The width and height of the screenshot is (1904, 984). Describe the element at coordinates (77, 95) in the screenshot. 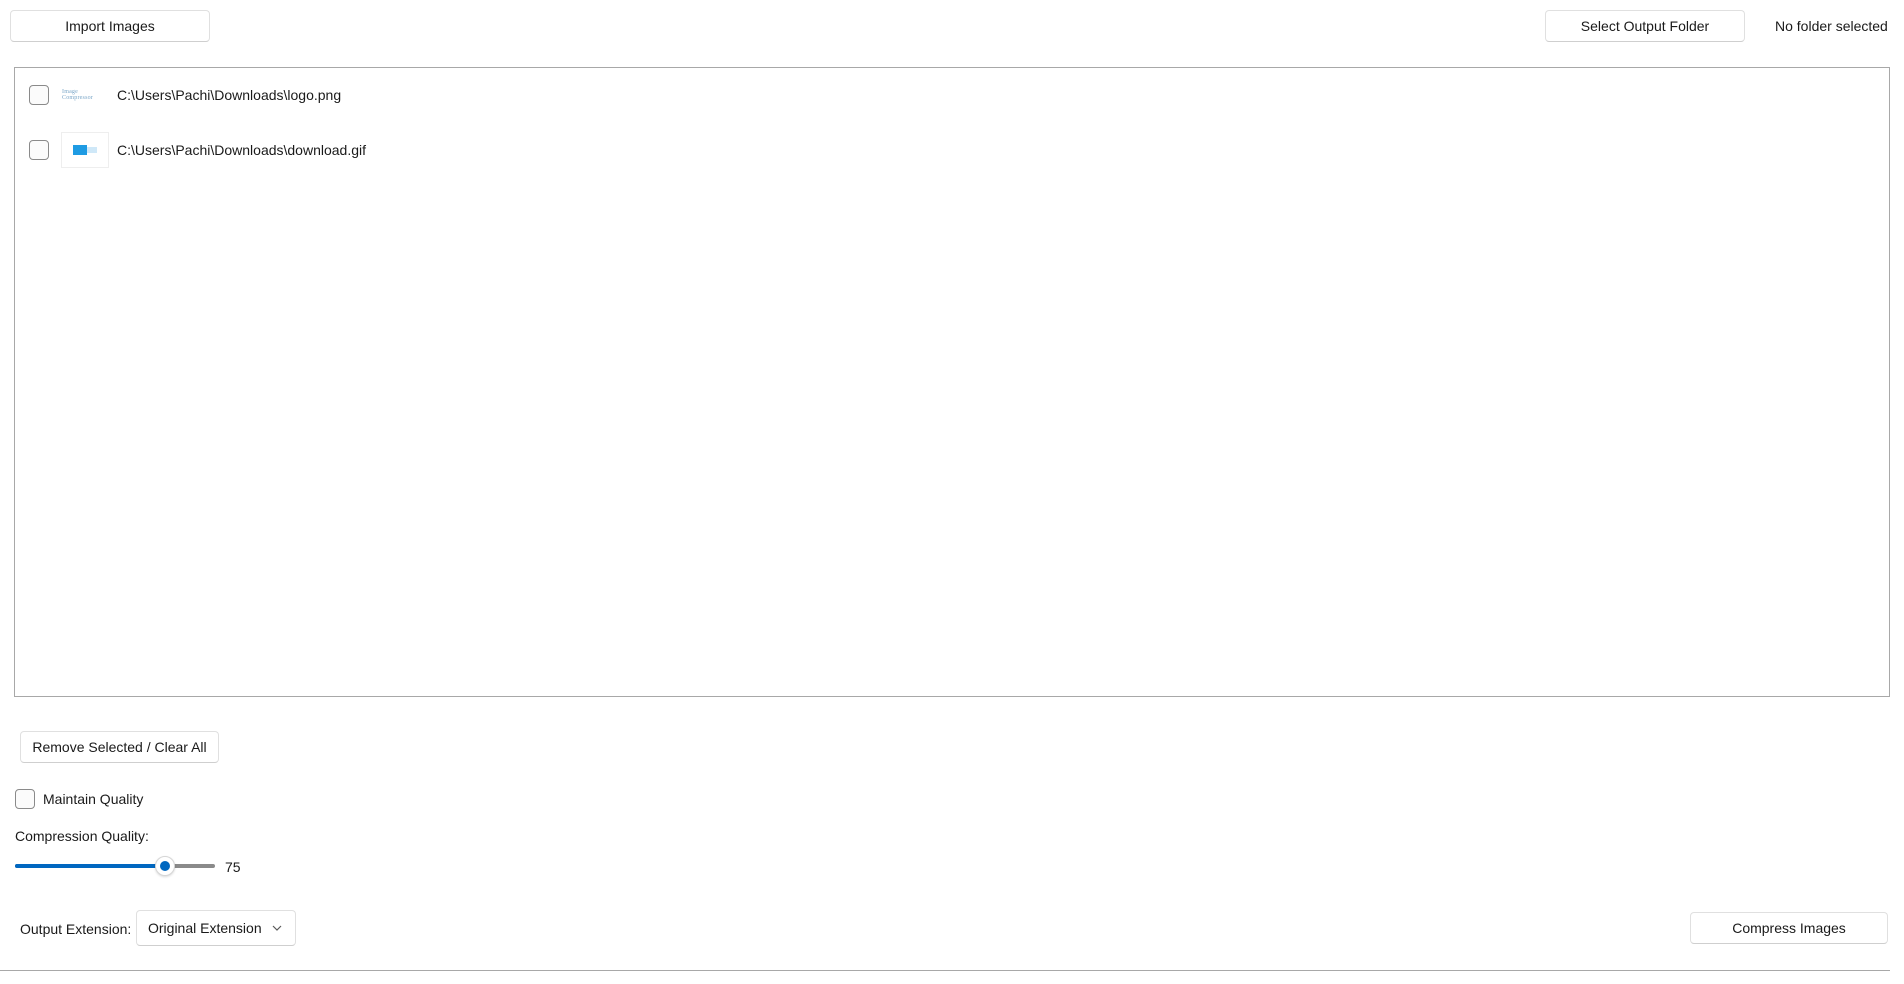

I see `logo-thumbnail-text: Image Compressor` at that location.